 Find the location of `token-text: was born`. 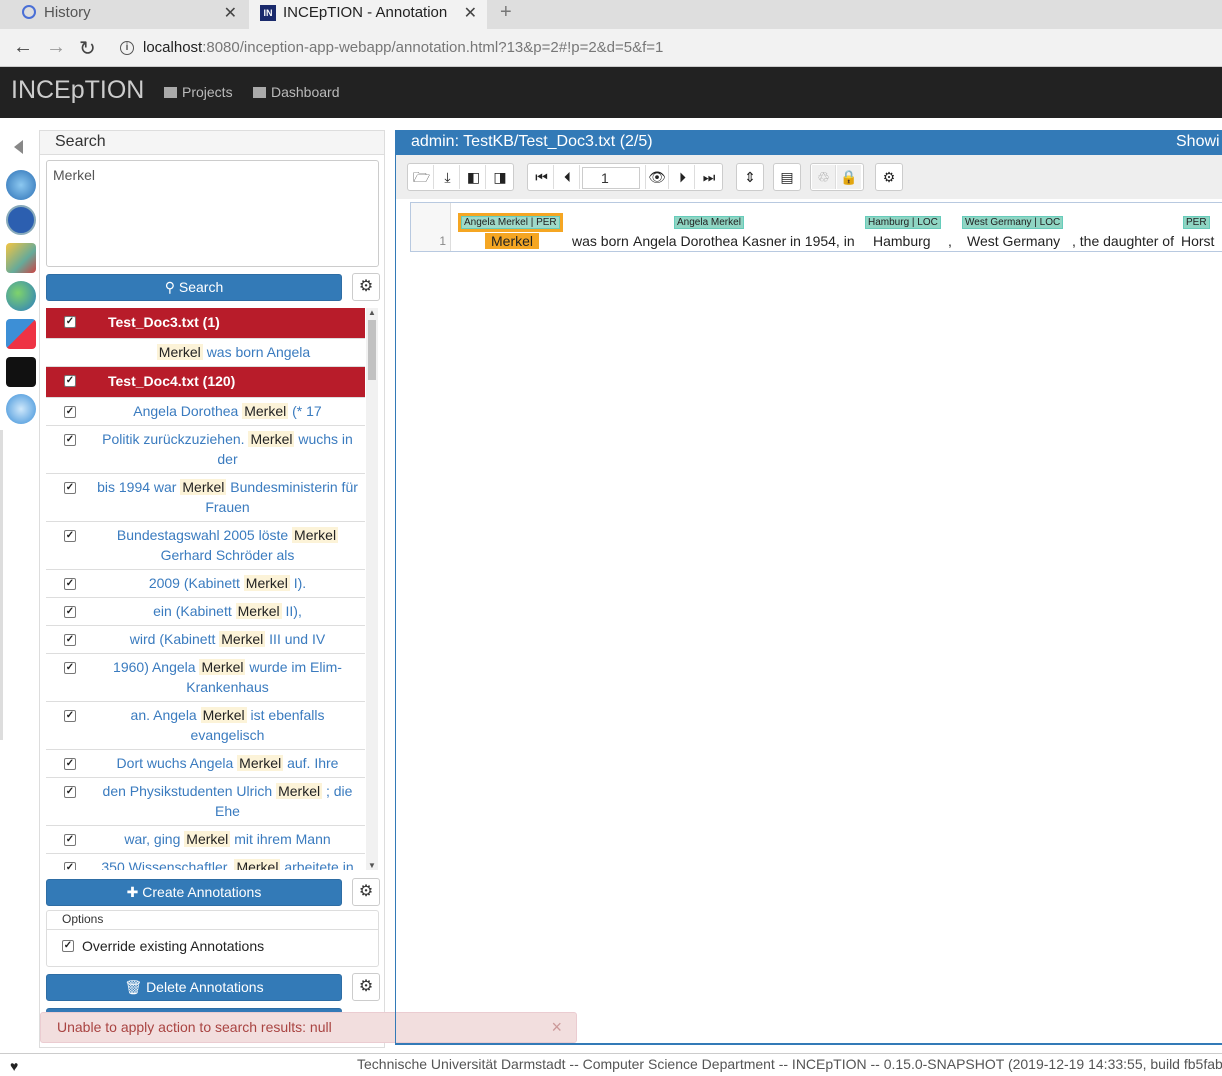

token-text: was born is located at coordinates (600, 241).